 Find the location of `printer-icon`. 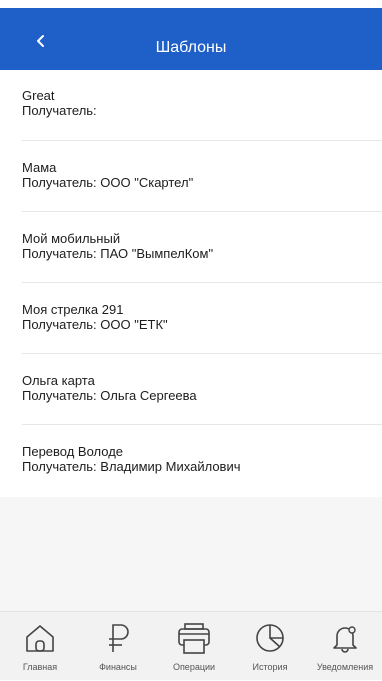

printer-icon is located at coordinates (194, 638).